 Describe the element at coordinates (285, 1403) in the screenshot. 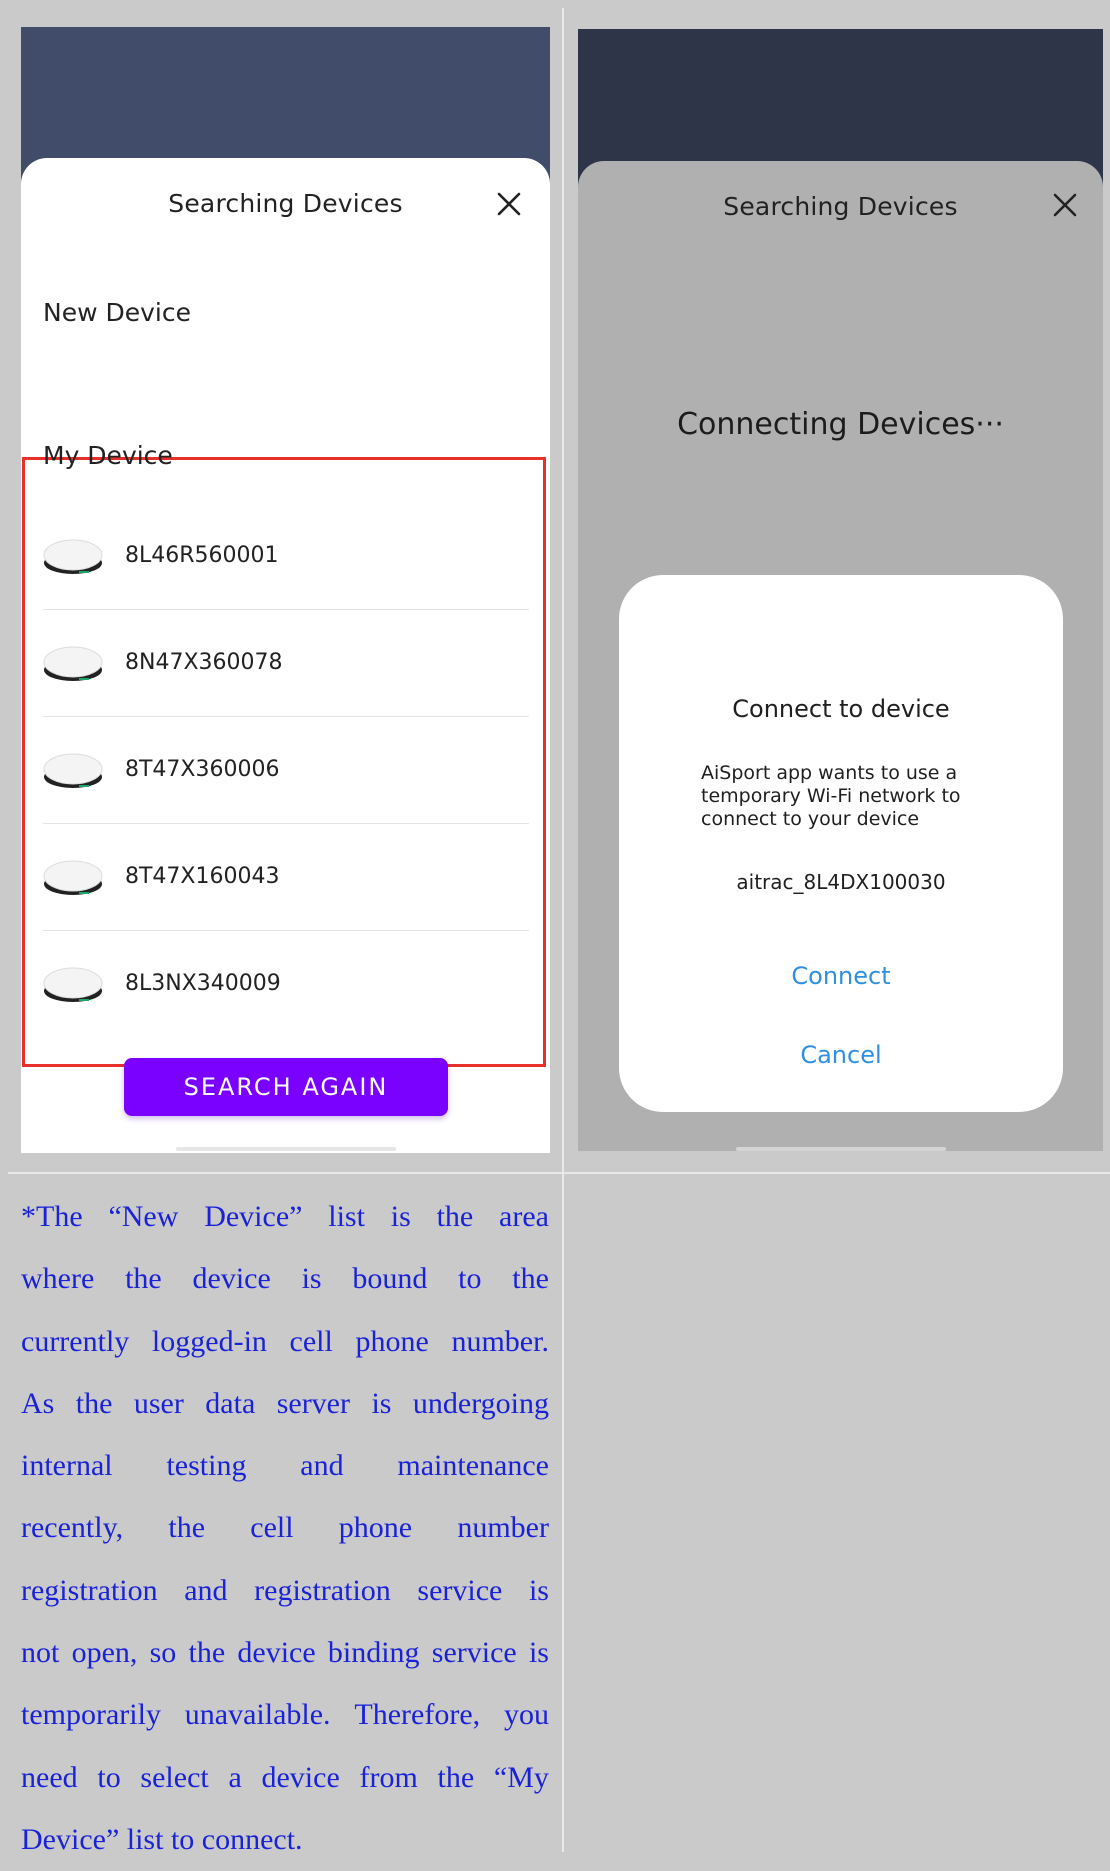

I see `caption-line: As the user data server is undergoing` at that location.